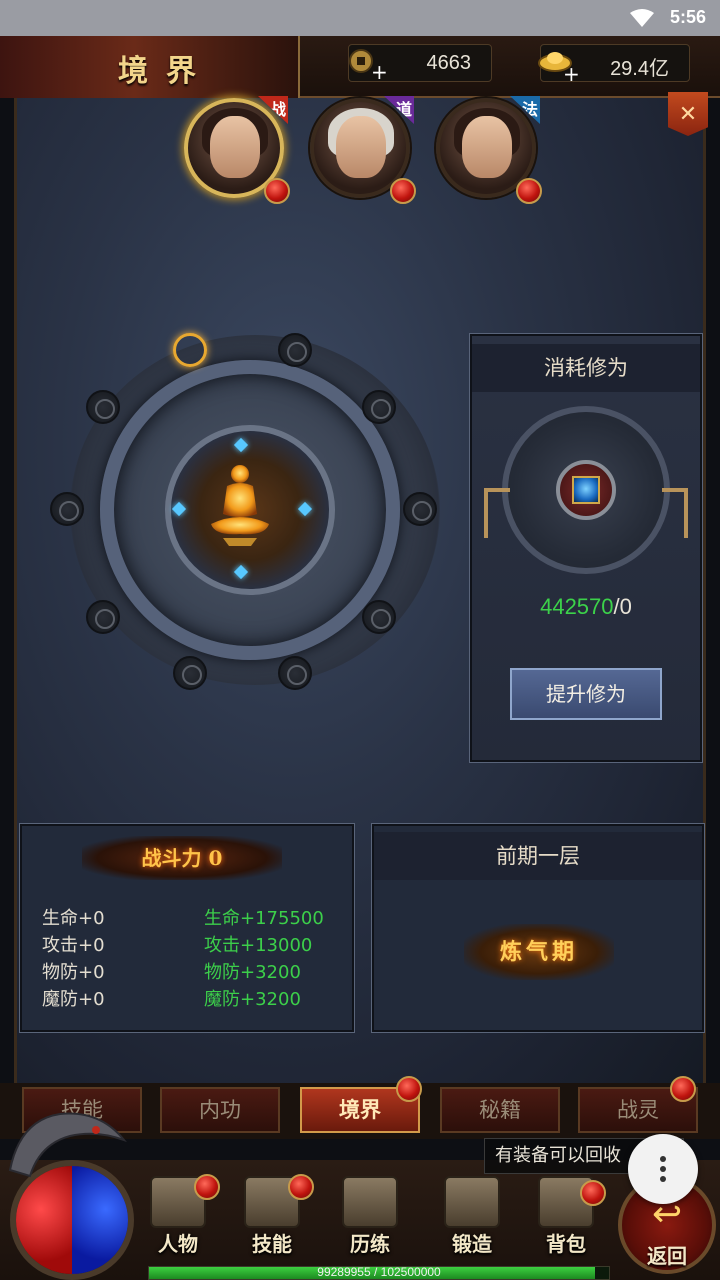 This screenshot has height=1280, width=720. I want to click on nav-label: 背包, so click(566, 1244).